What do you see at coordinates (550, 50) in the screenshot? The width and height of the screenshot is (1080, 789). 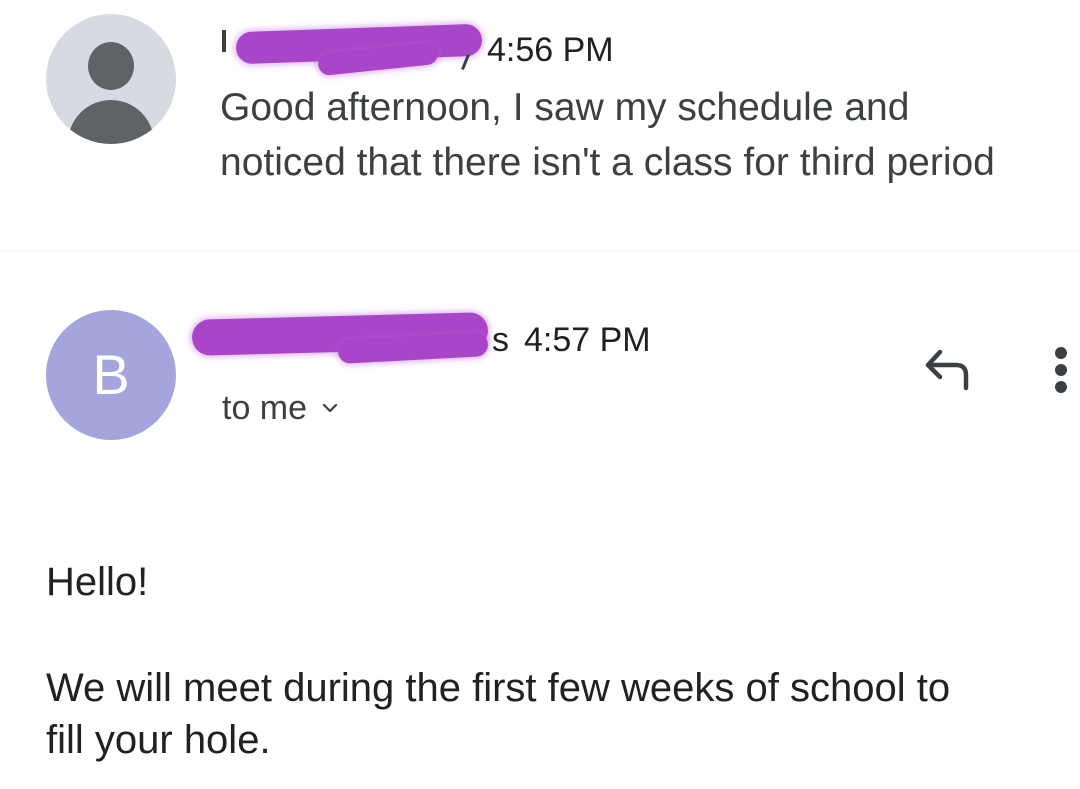 I see `message-time: 4:56 PM` at bounding box center [550, 50].